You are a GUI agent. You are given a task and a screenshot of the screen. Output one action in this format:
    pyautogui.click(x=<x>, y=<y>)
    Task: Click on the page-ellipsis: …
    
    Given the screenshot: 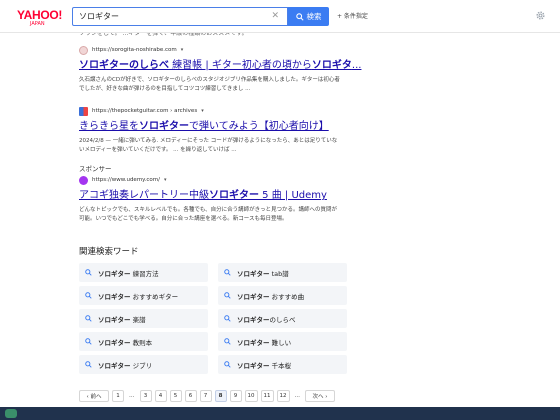 What is the action you would take?
    pyautogui.click(x=297, y=396)
    